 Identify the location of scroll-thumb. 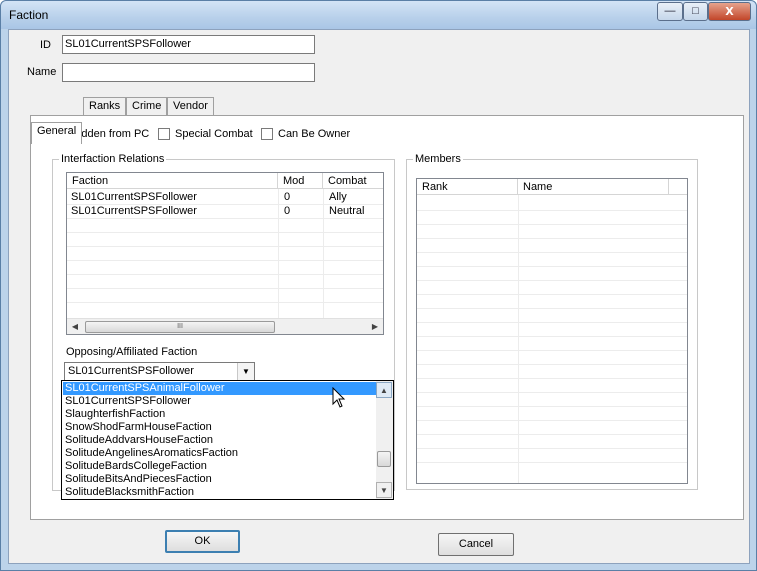
(384, 459).